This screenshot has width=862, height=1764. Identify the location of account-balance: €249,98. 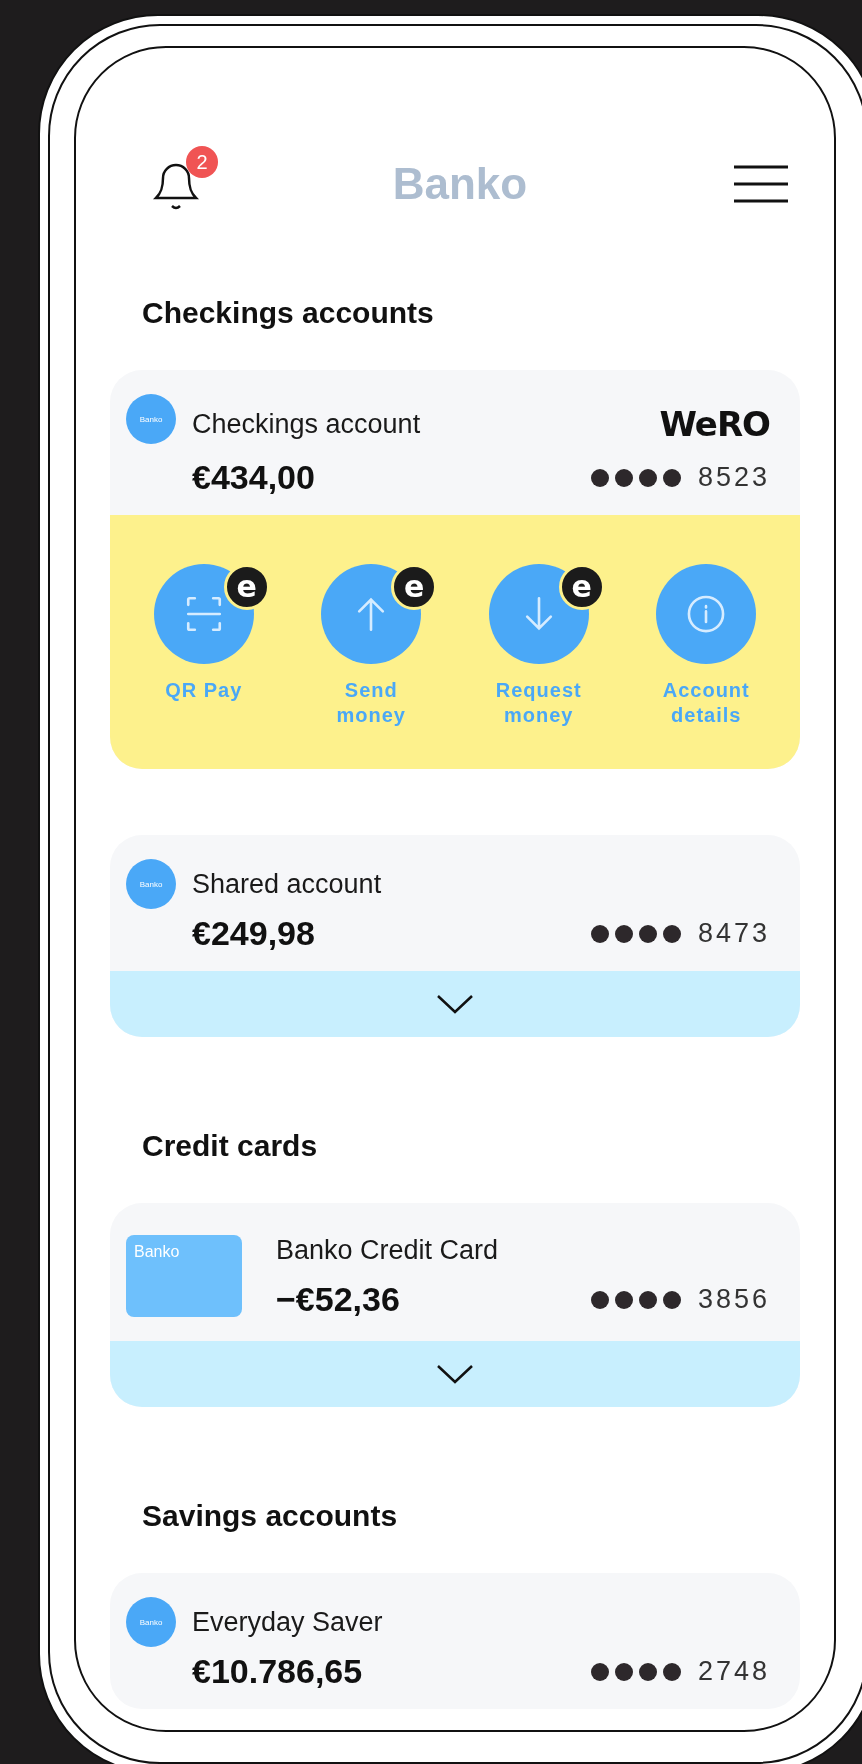
(253, 933).